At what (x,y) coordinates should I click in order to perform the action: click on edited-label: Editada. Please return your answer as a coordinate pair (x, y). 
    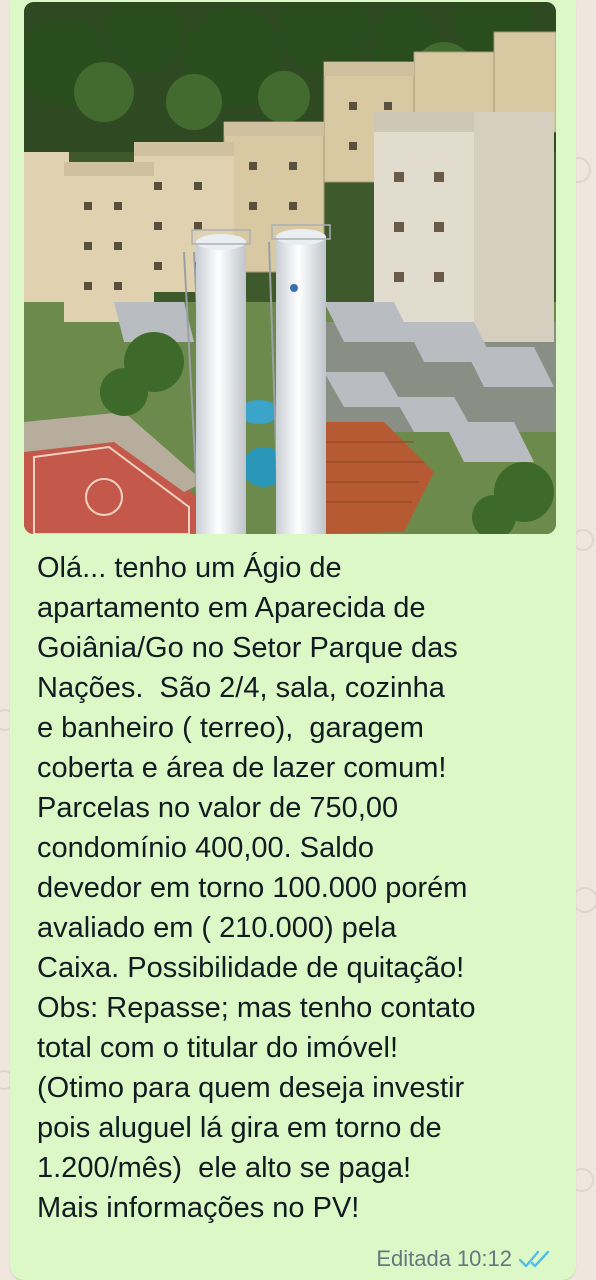
    Looking at the image, I should click on (413, 1258).